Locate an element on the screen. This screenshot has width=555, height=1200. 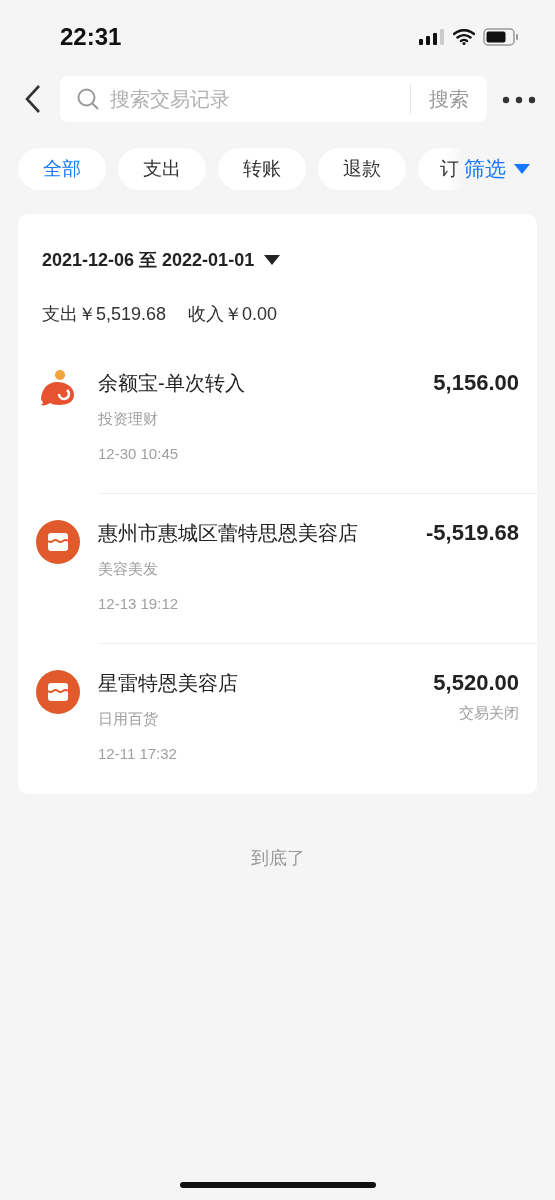
expense-total: 支出￥5,519.68 is located at coordinates (104, 314).